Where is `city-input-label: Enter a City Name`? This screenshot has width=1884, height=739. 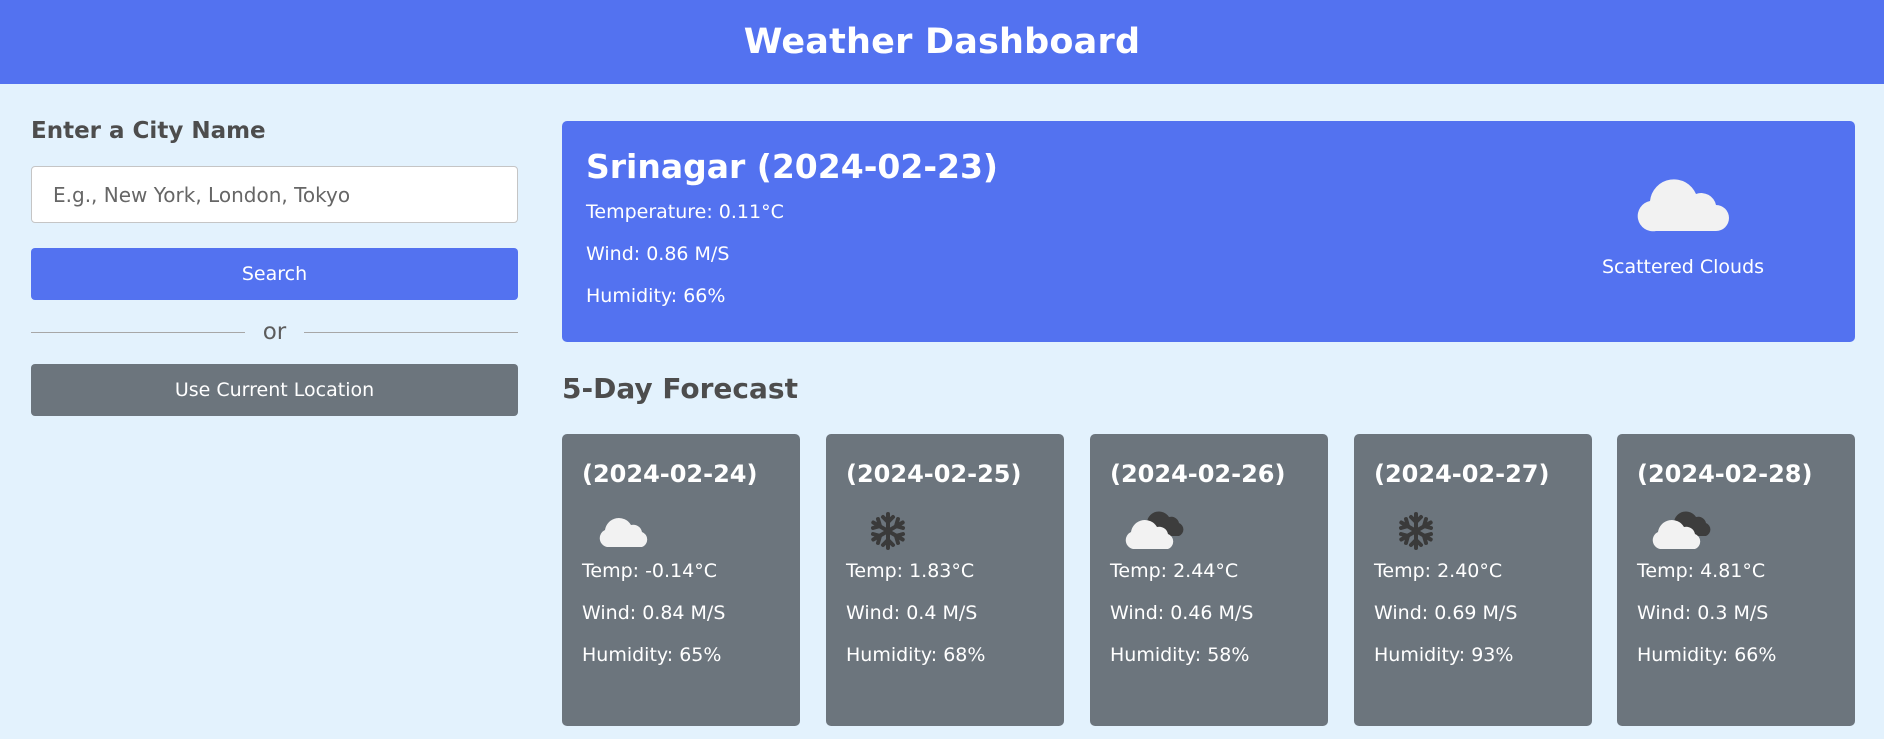
city-input-label: Enter a City Name is located at coordinates (148, 131).